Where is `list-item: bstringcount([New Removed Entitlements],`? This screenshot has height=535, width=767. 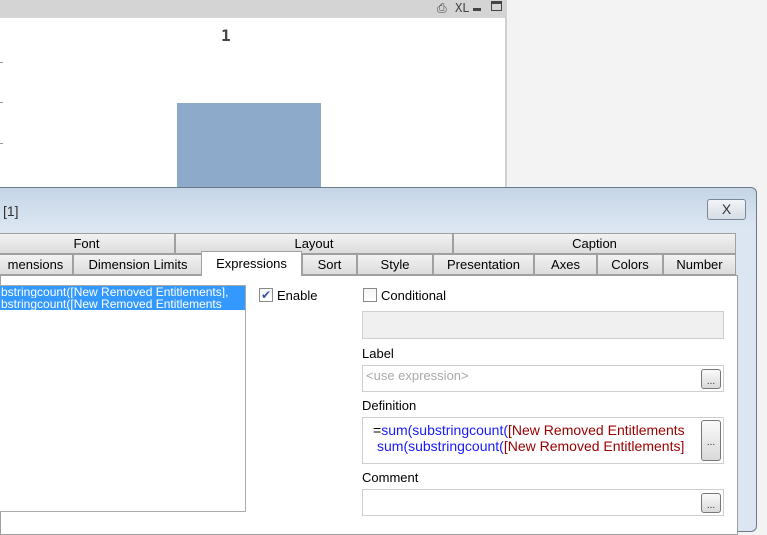
list-item: bstringcount([New Removed Entitlements], is located at coordinates (122, 292).